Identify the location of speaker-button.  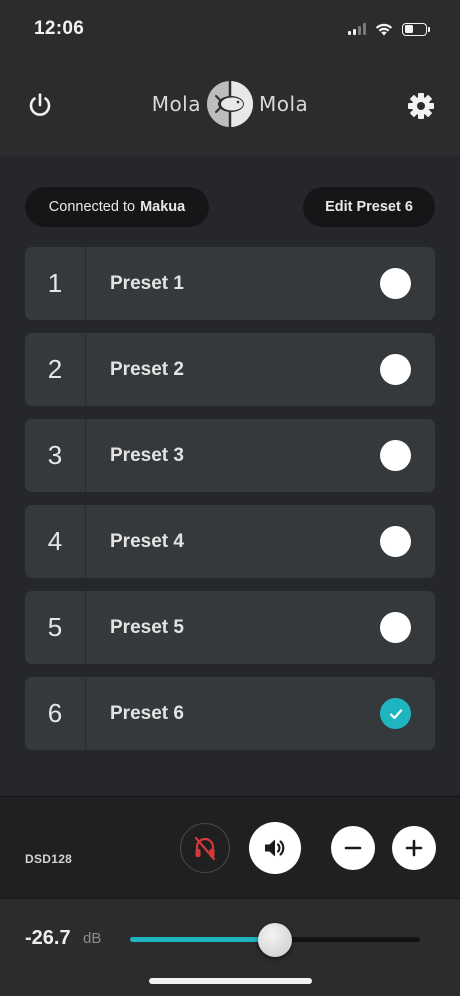
(275, 848).